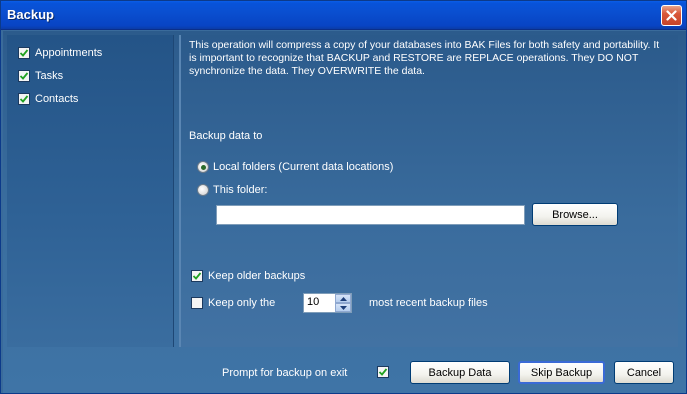 The width and height of the screenshot is (687, 394). What do you see at coordinates (226, 136) in the screenshot?
I see `backup-to-label: Backup data to` at bounding box center [226, 136].